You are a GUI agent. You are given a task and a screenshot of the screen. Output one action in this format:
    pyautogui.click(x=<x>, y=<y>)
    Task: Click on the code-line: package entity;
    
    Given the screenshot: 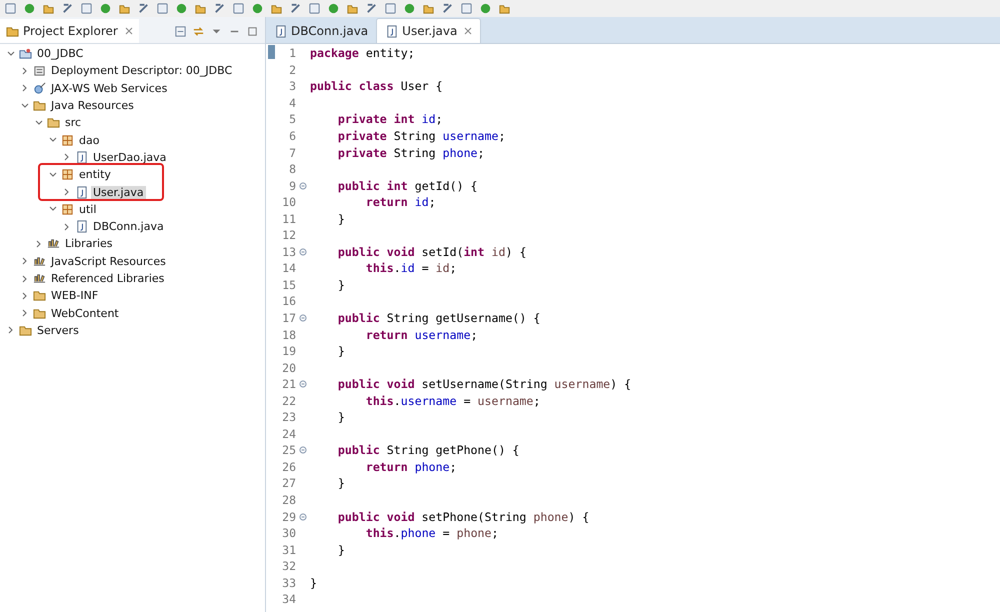 What is the action you would take?
    pyautogui.click(x=362, y=53)
    